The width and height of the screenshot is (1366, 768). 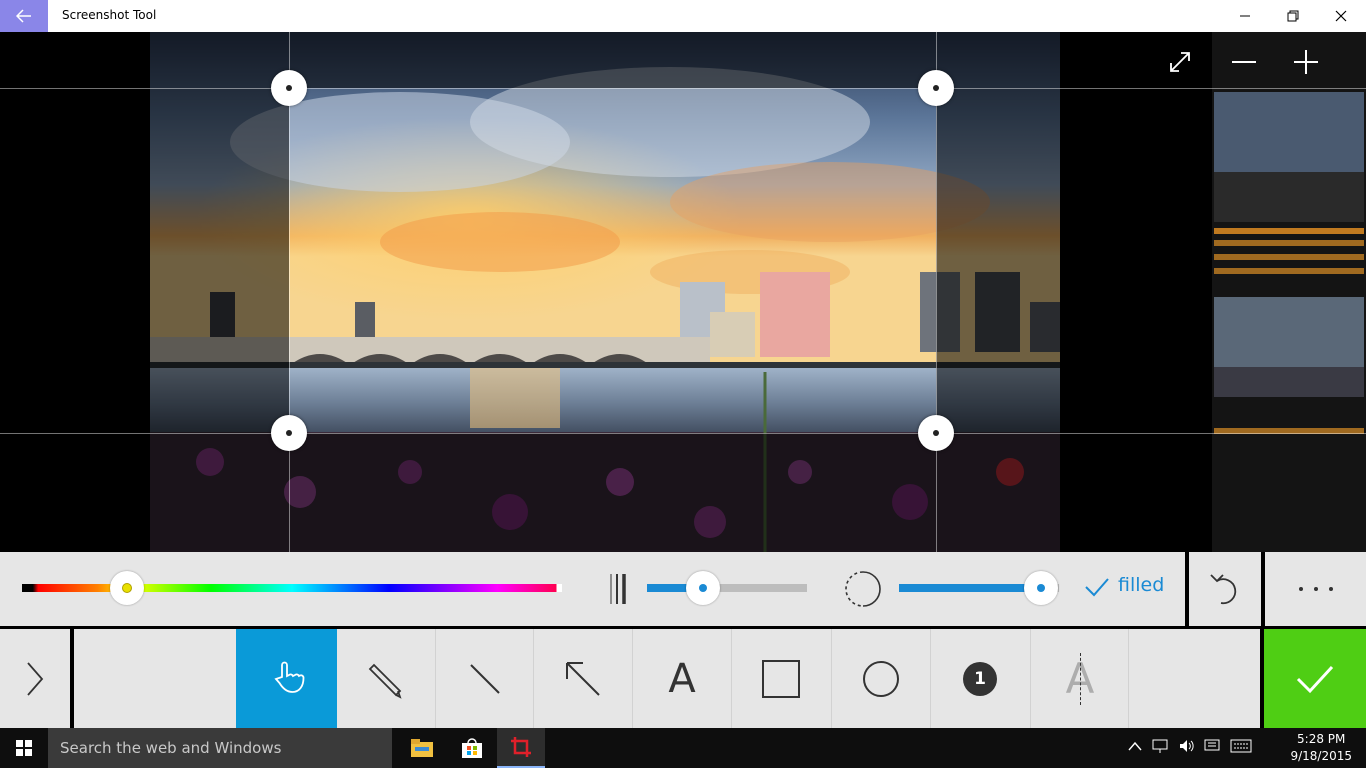 I want to click on search-box: Search the web and Windows, so click(x=220, y=748).